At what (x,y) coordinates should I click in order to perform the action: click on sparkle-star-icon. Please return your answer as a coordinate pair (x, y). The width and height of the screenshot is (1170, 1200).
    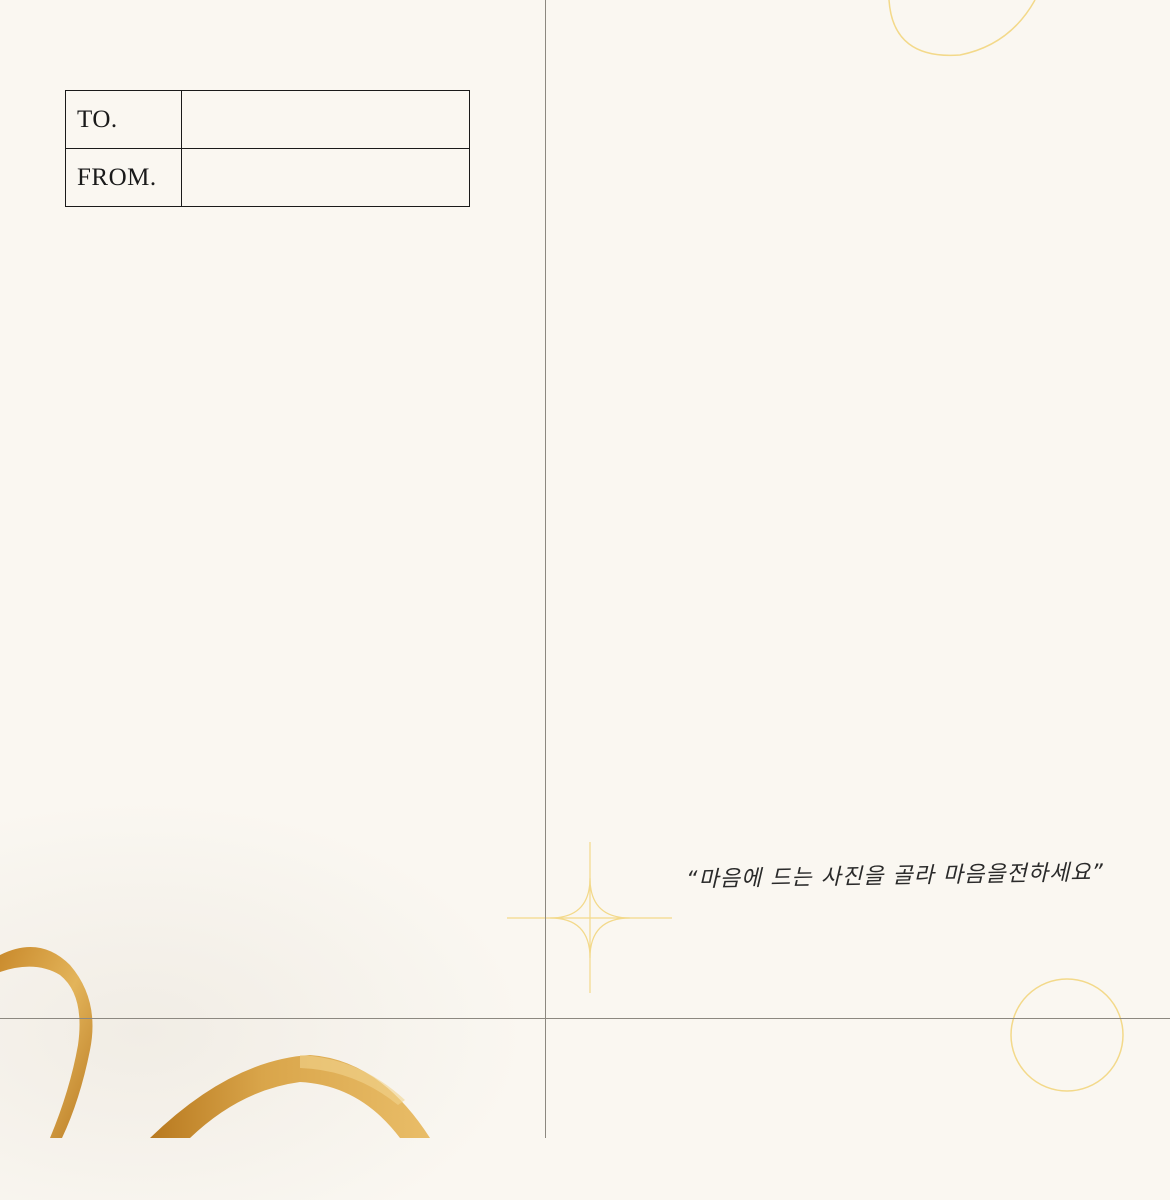
    Looking at the image, I should click on (589, 917).